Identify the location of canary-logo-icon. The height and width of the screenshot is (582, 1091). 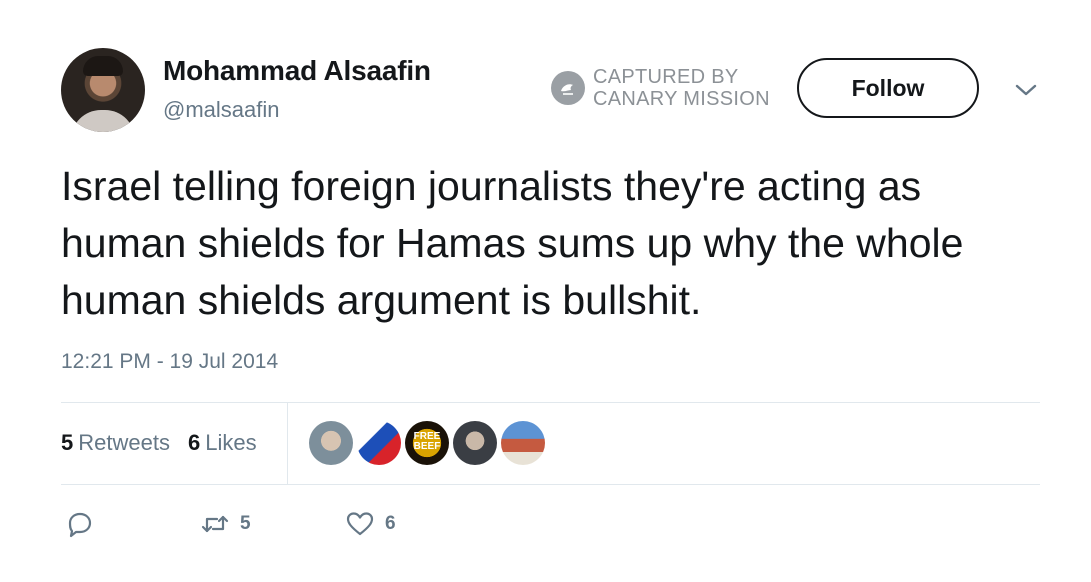
(568, 88).